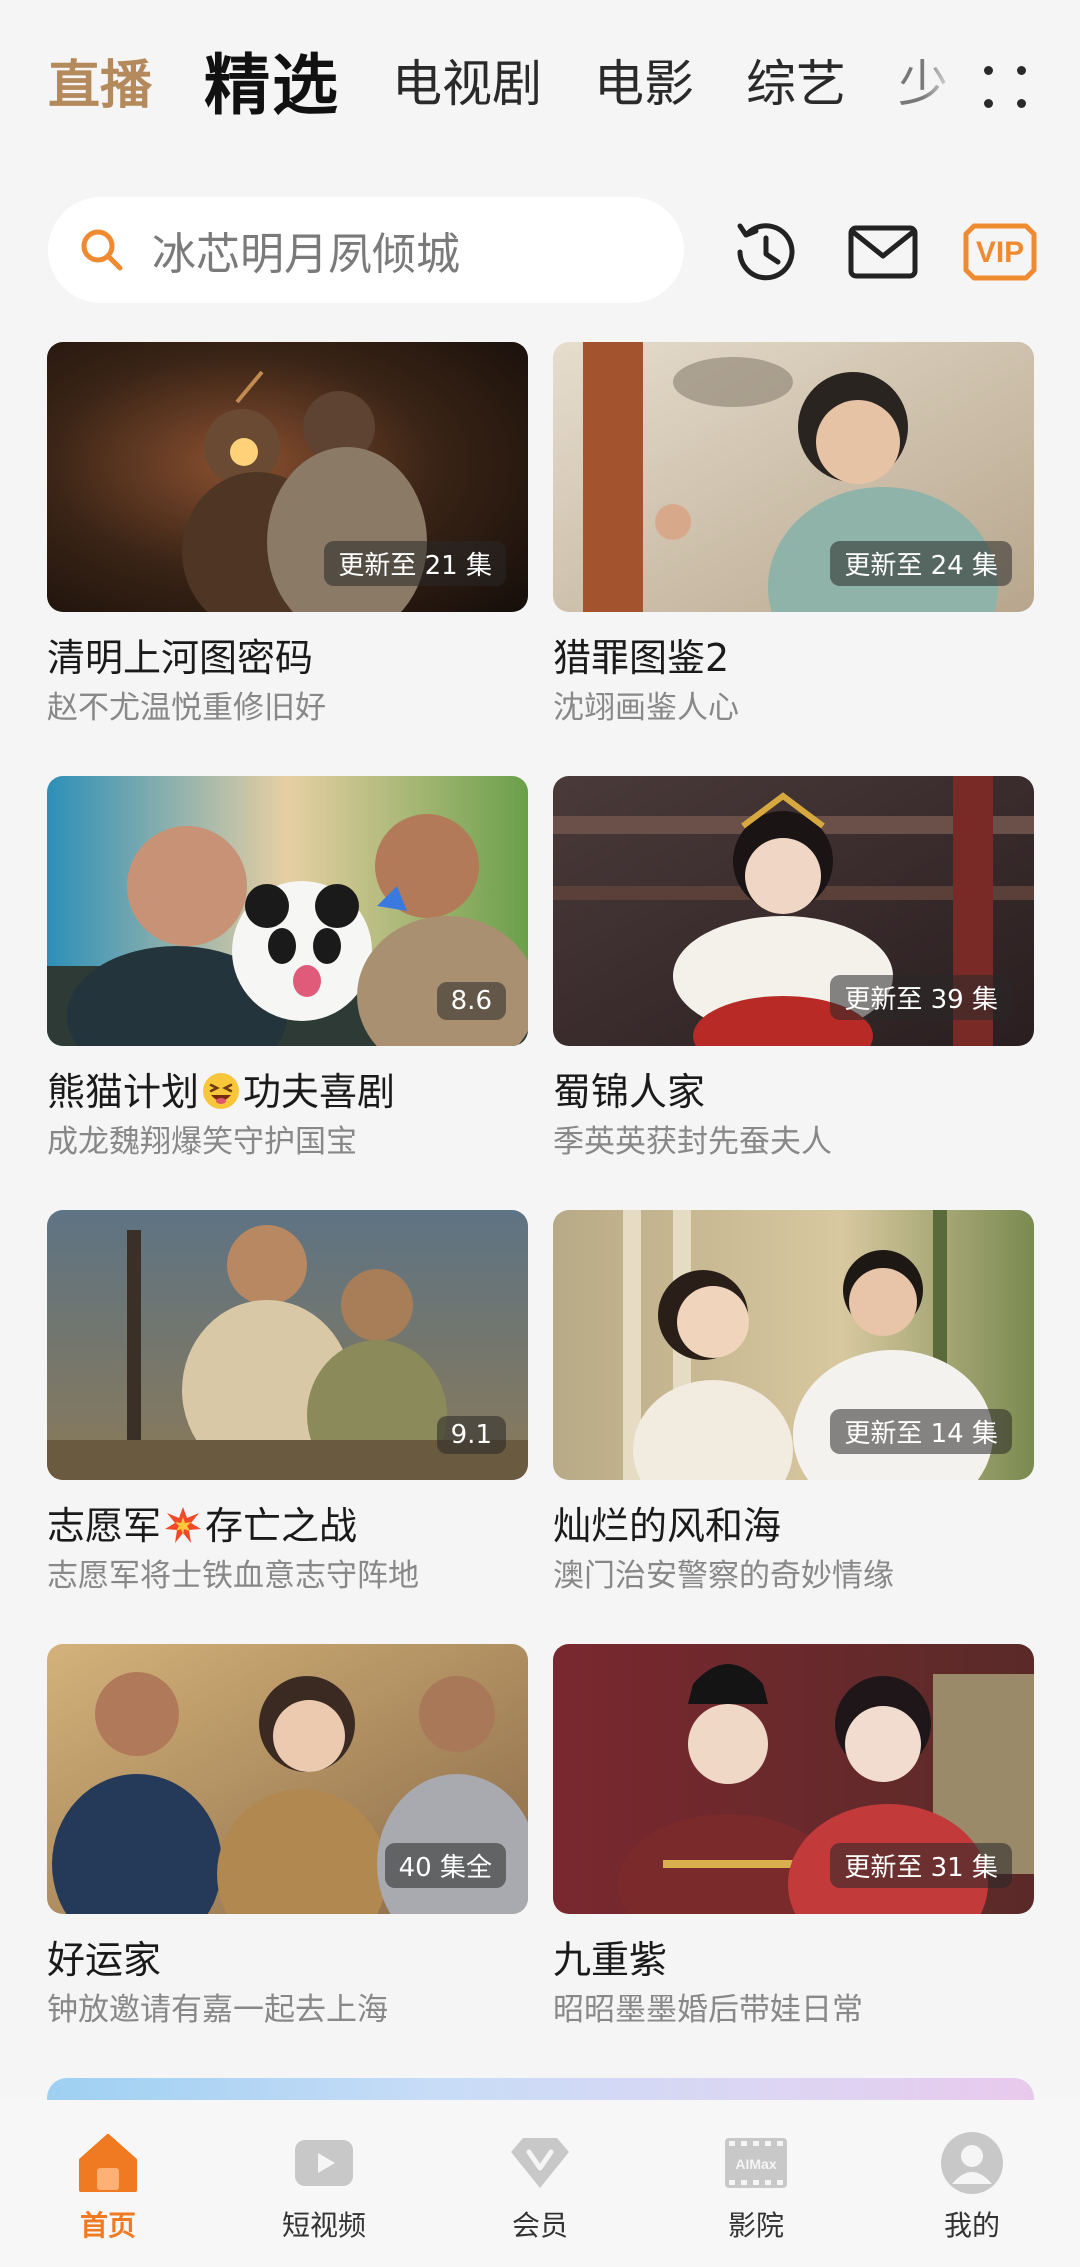  What do you see at coordinates (123, 1092) in the screenshot?
I see `card-title-part: 熊猫计划` at bounding box center [123, 1092].